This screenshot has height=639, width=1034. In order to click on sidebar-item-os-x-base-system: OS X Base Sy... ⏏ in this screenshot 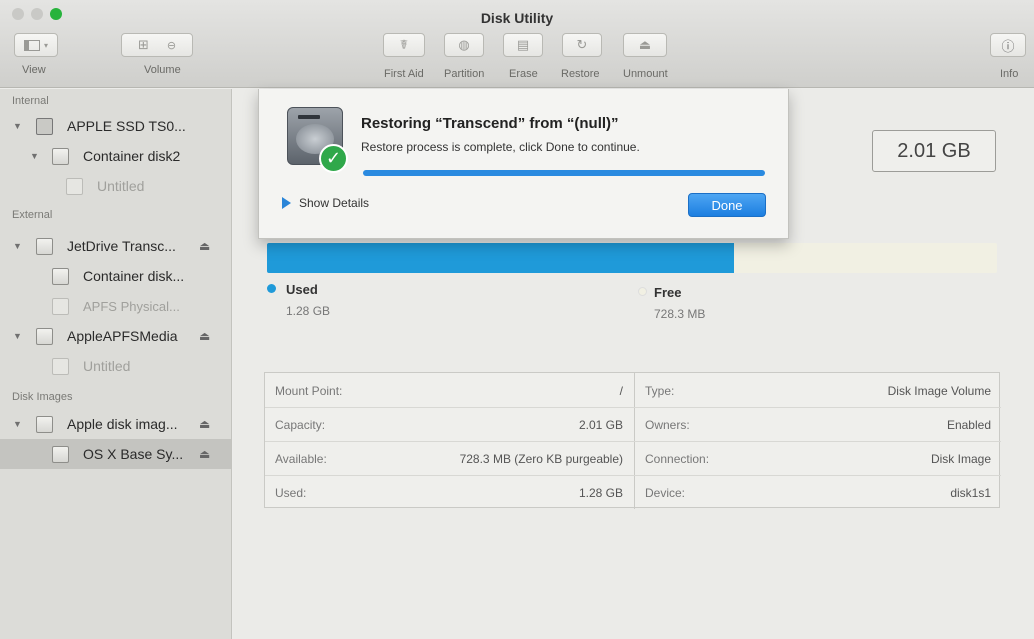, I will do `click(115, 454)`.